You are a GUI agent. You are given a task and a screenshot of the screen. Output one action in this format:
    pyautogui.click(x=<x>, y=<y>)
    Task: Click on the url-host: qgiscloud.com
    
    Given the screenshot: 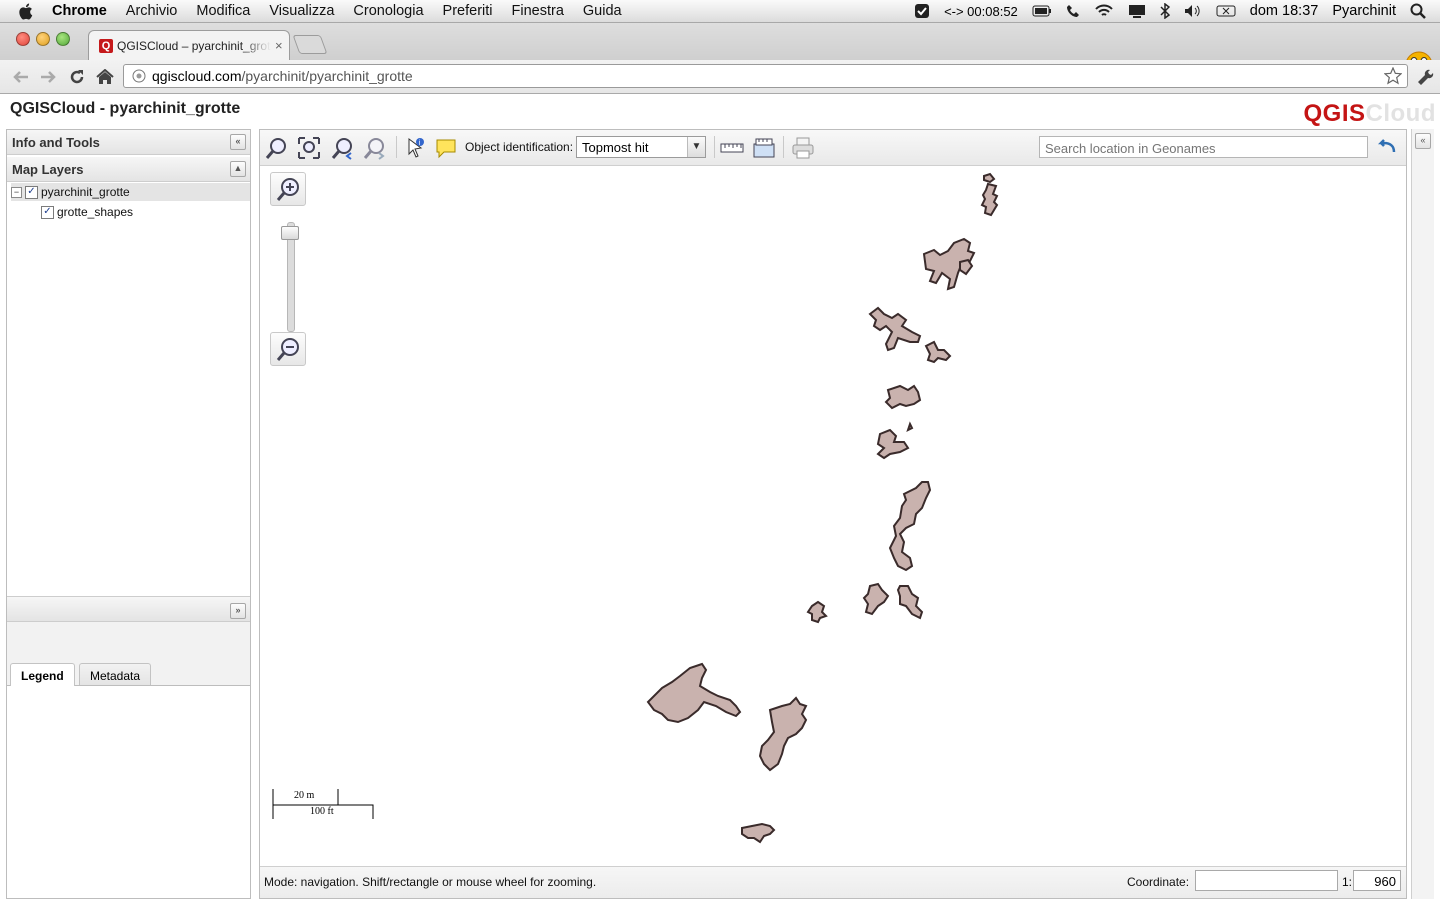 What is the action you would take?
    pyautogui.click(x=197, y=76)
    